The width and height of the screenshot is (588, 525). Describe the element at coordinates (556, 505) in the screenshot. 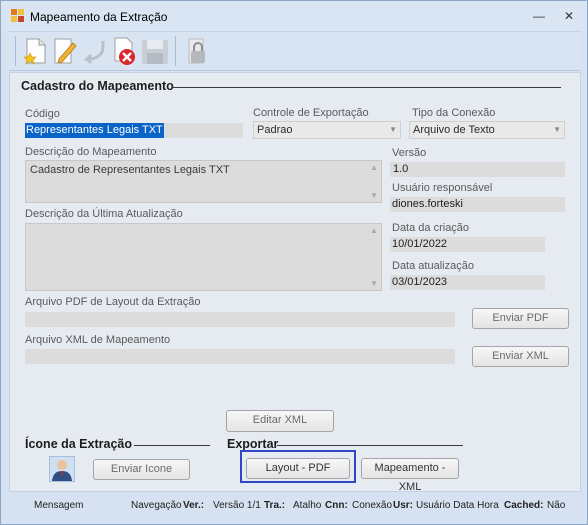

I see `status-cached-value: Não` at that location.